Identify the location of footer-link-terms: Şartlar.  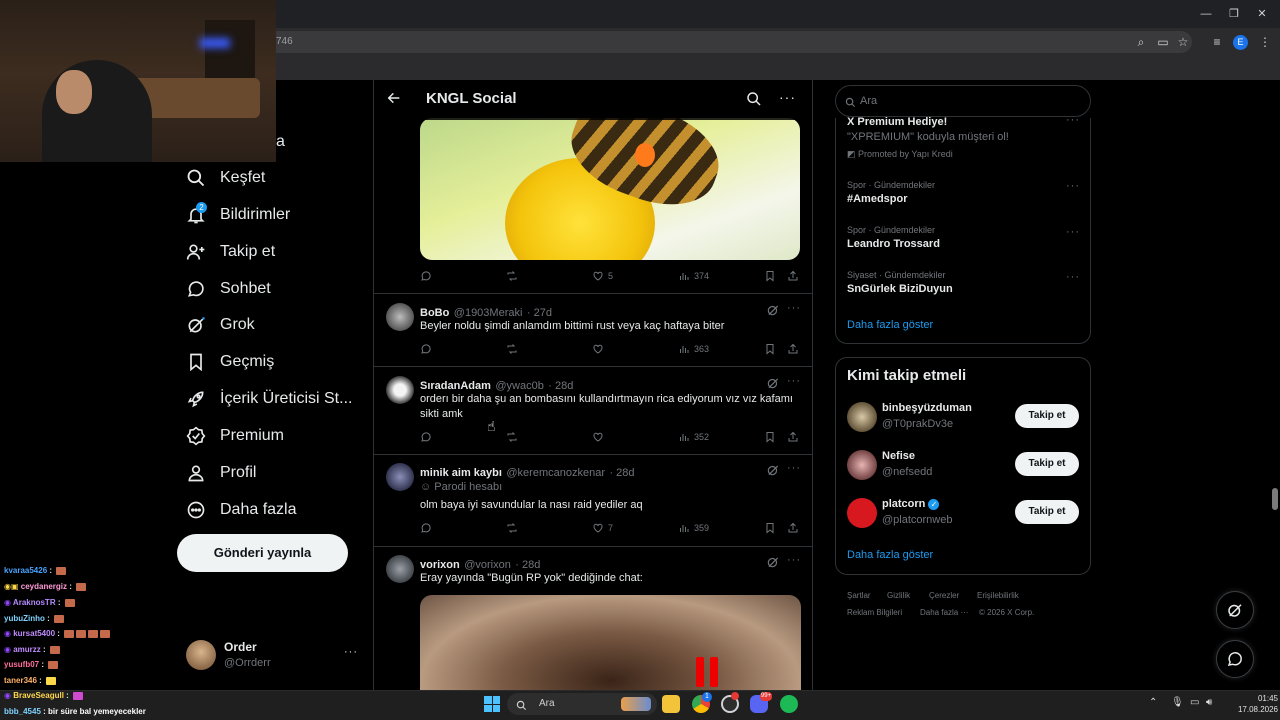
(859, 595).